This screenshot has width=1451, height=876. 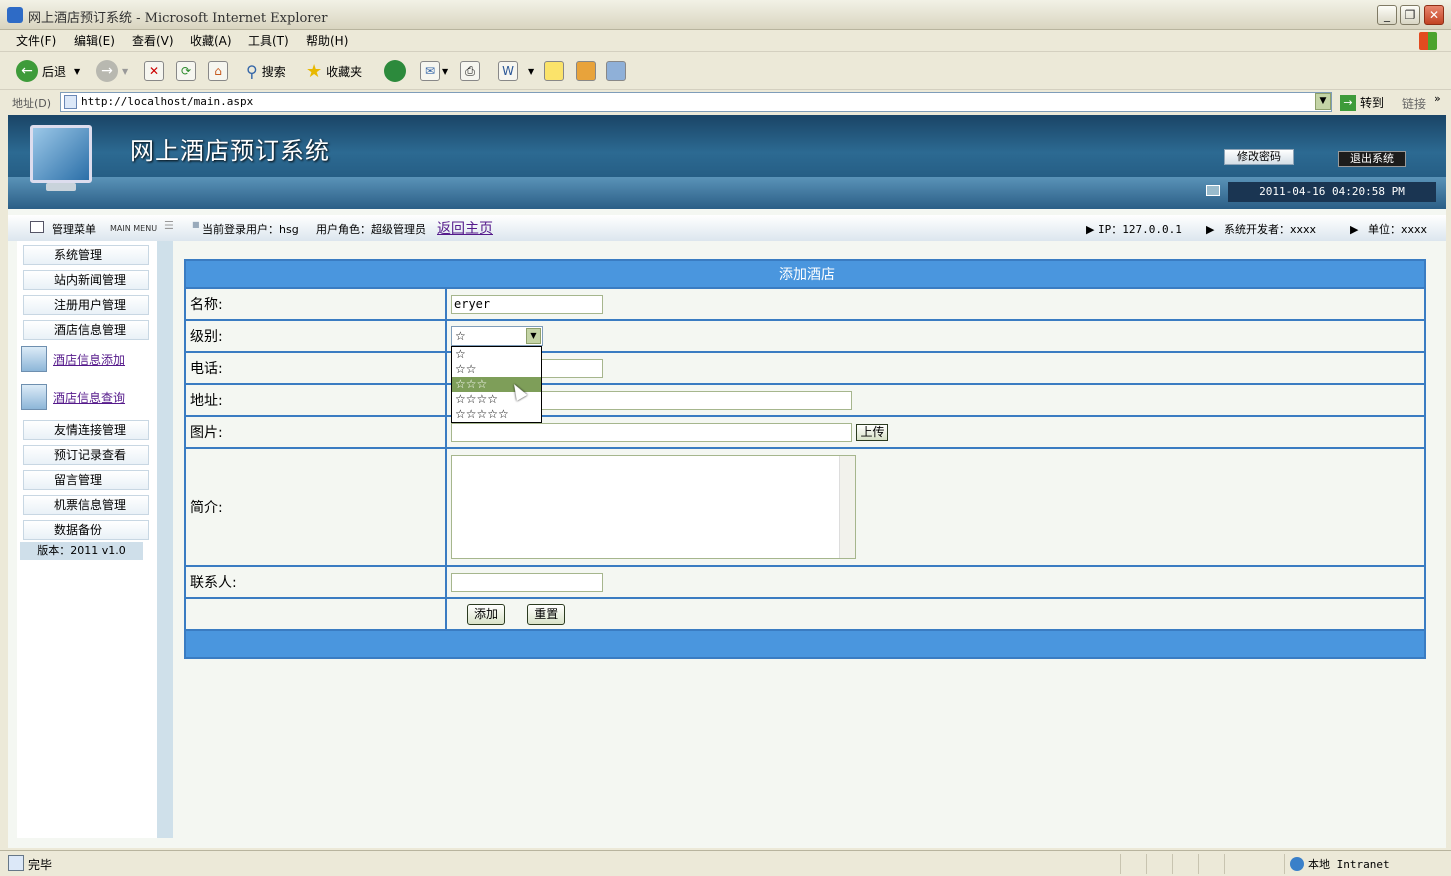 I want to click on history-button, so click(x=397, y=71).